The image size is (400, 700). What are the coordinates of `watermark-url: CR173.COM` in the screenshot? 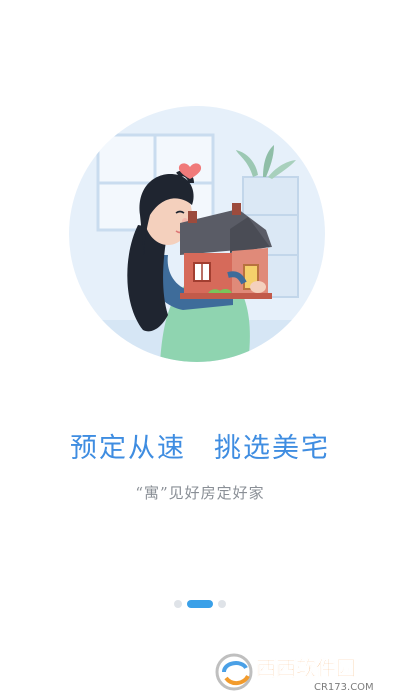 It's located at (344, 687).